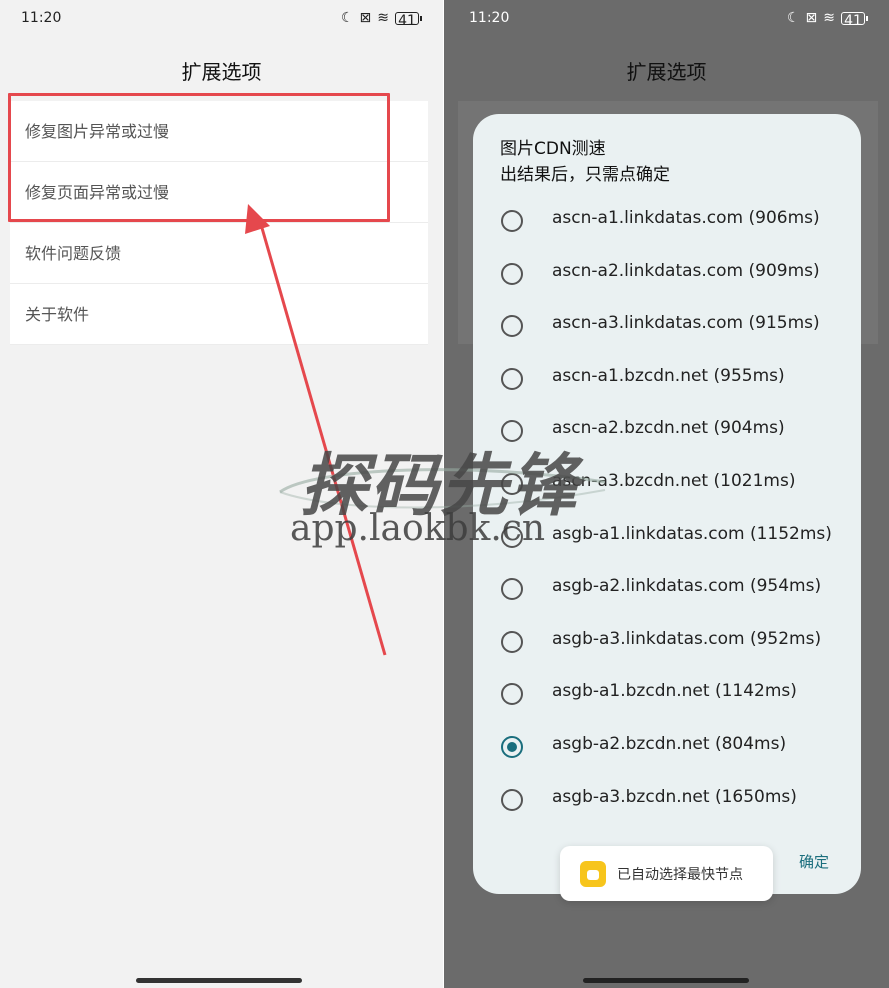  I want to click on watermark-url: app.laokbk.cn, so click(418, 528).